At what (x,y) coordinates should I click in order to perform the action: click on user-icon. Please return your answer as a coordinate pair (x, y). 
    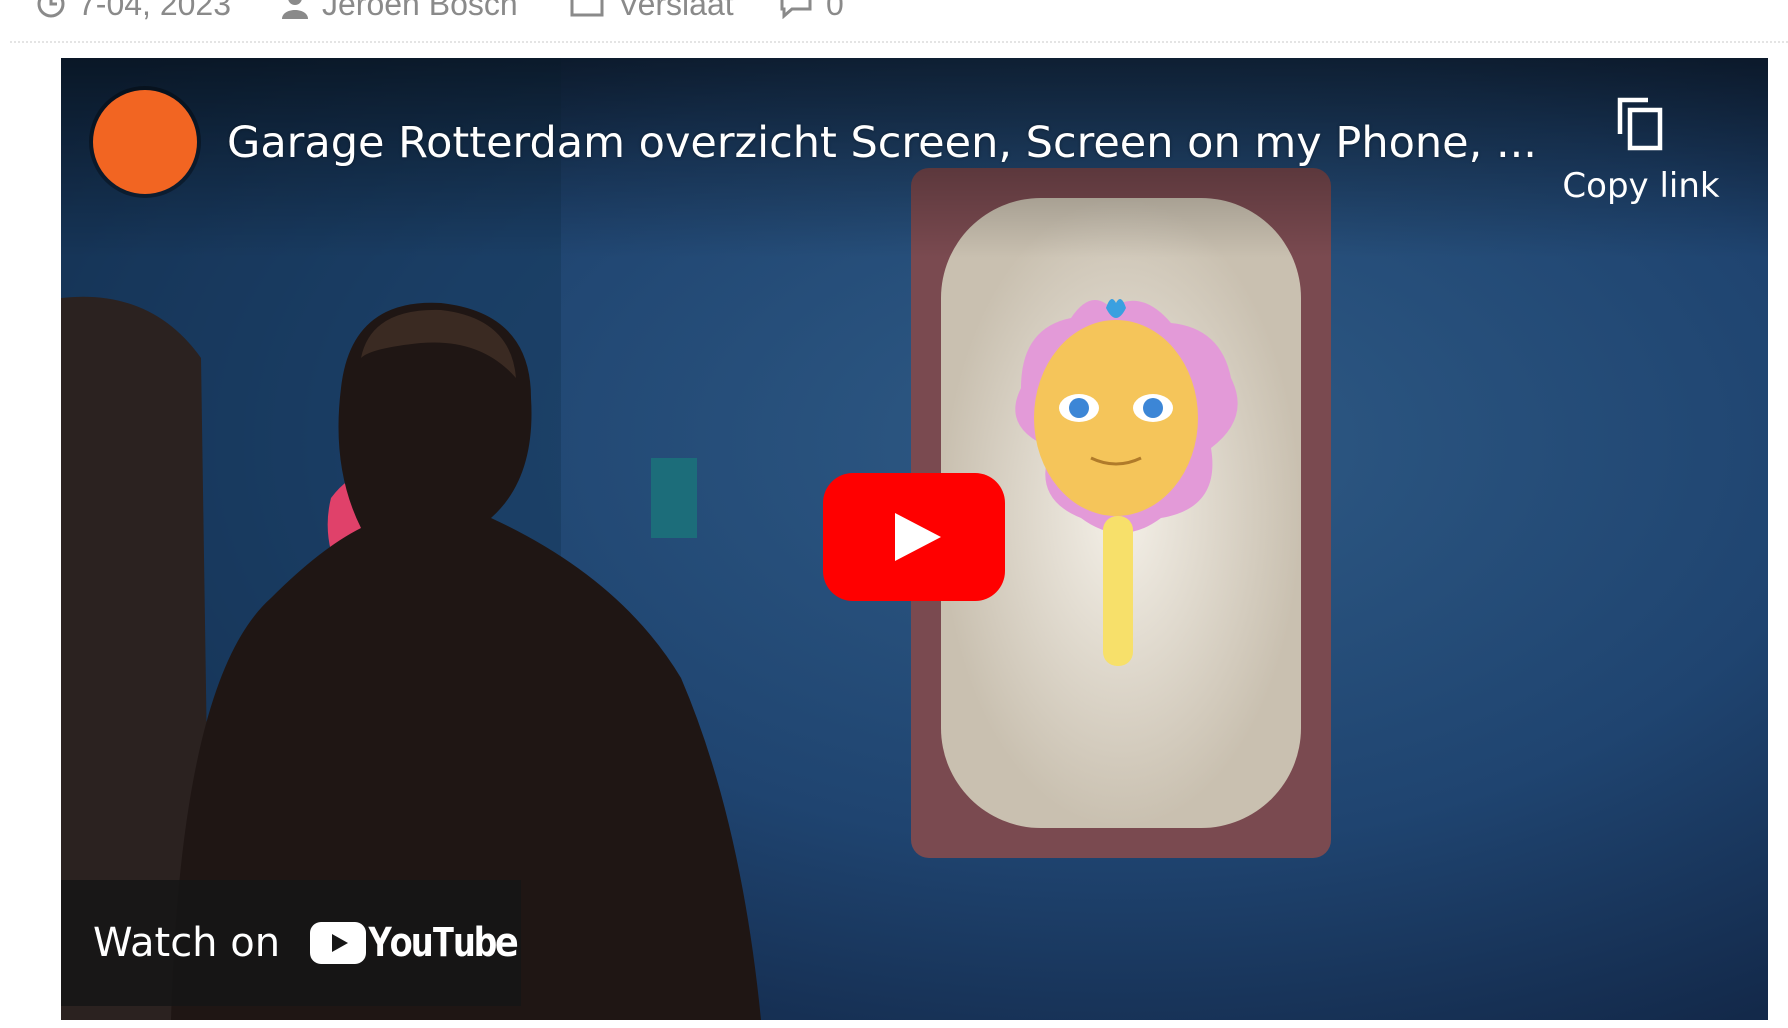
    Looking at the image, I should click on (295, 9).